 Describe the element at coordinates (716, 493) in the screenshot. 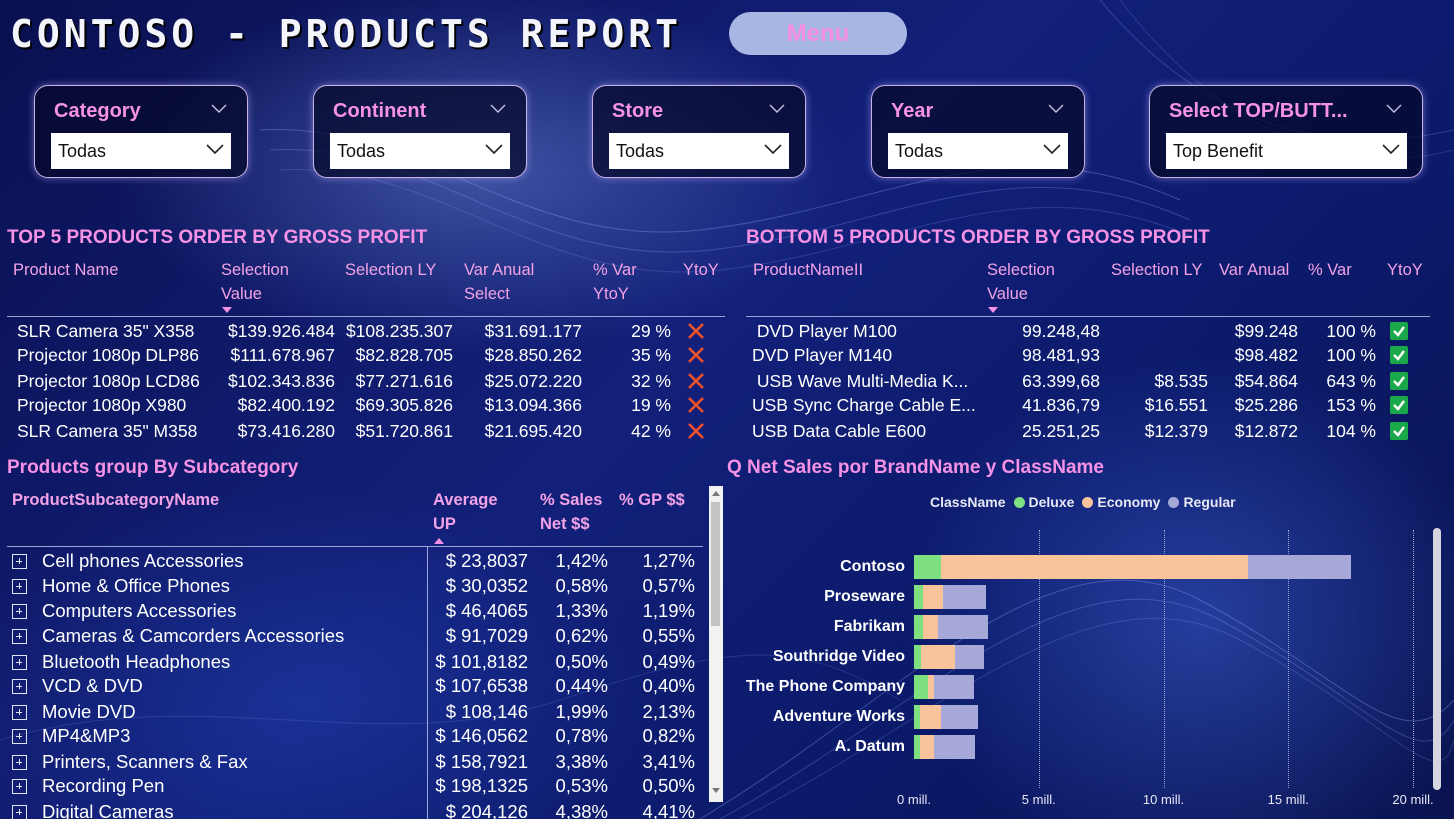

I see `scroll-up-icon` at that location.